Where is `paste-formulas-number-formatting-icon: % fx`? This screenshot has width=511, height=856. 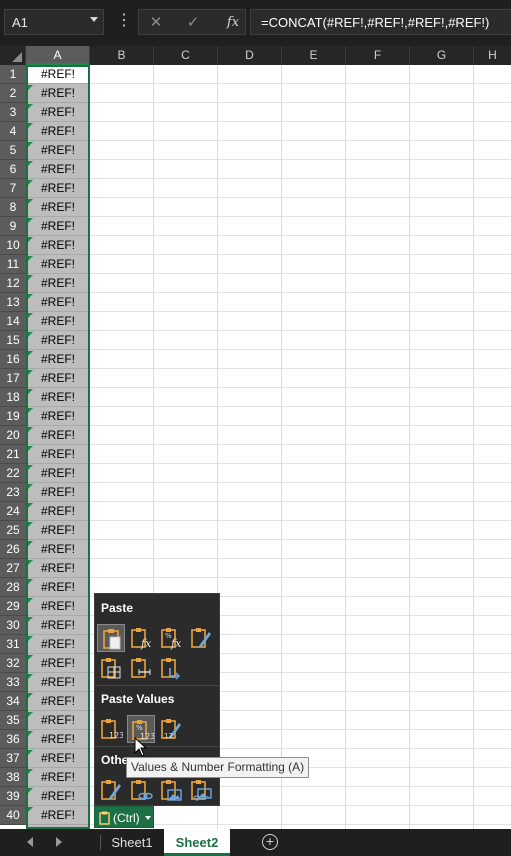
paste-formulas-number-formatting-icon: % fx is located at coordinates (171, 638).